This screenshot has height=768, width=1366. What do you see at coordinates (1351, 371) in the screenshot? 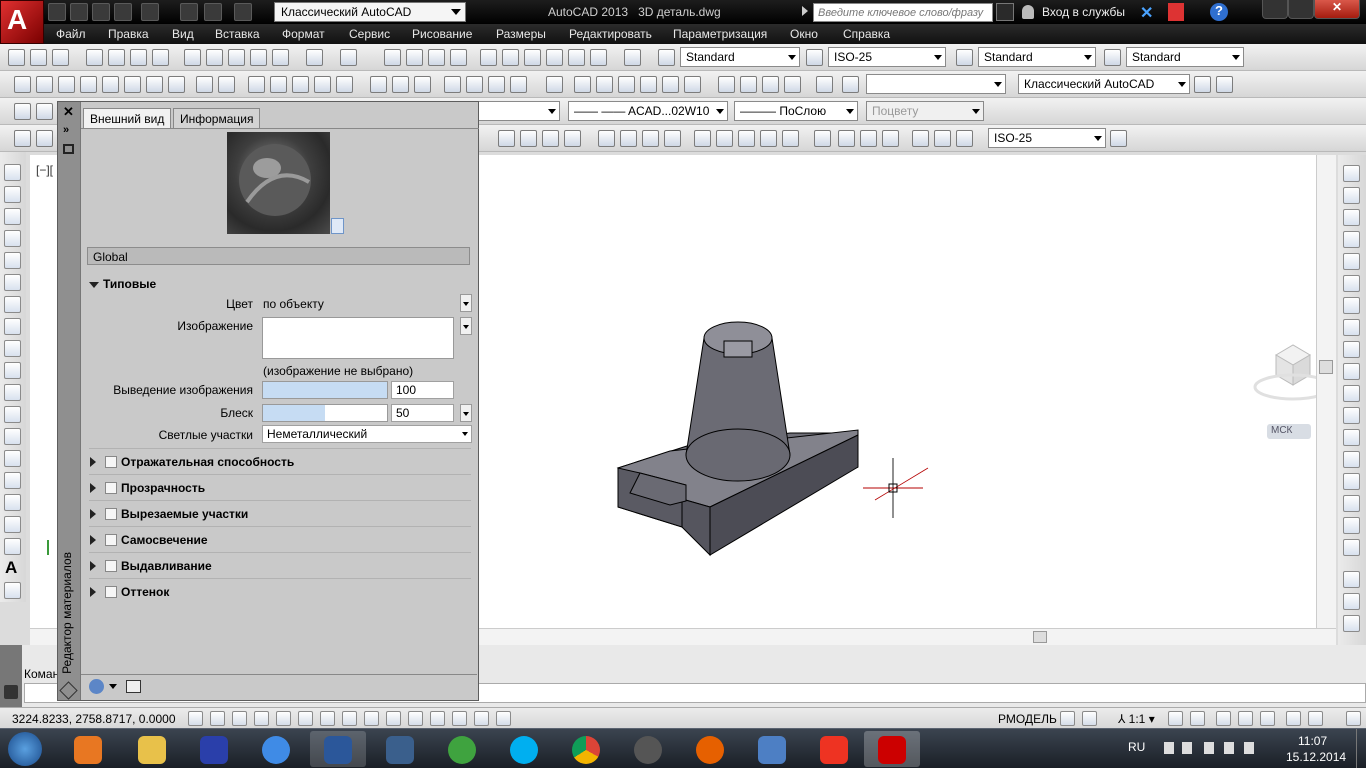
I see `trim-icon` at bounding box center [1351, 371].